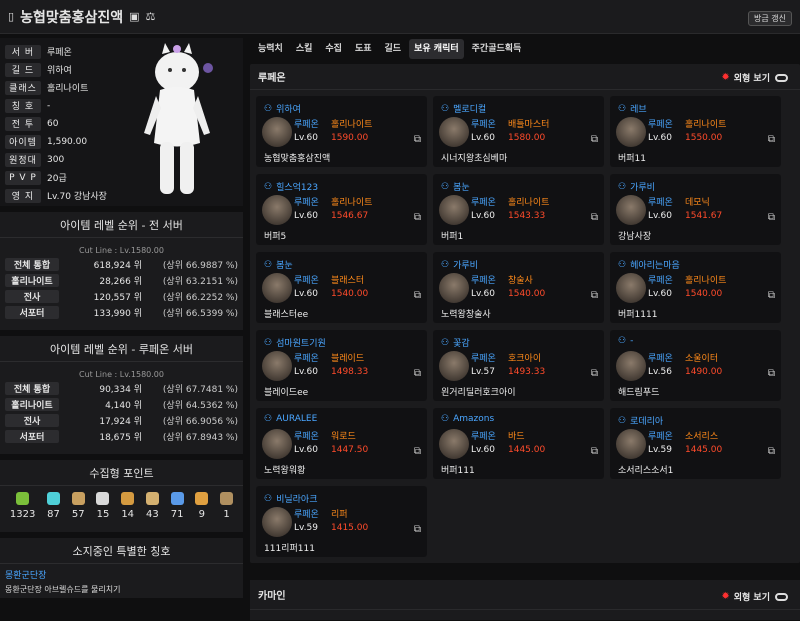 The image size is (800, 621). What do you see at coordinates (497, 49) in the screenshot?
I see `tab-6: 주간골드획득` at bounding box center [497, 49].